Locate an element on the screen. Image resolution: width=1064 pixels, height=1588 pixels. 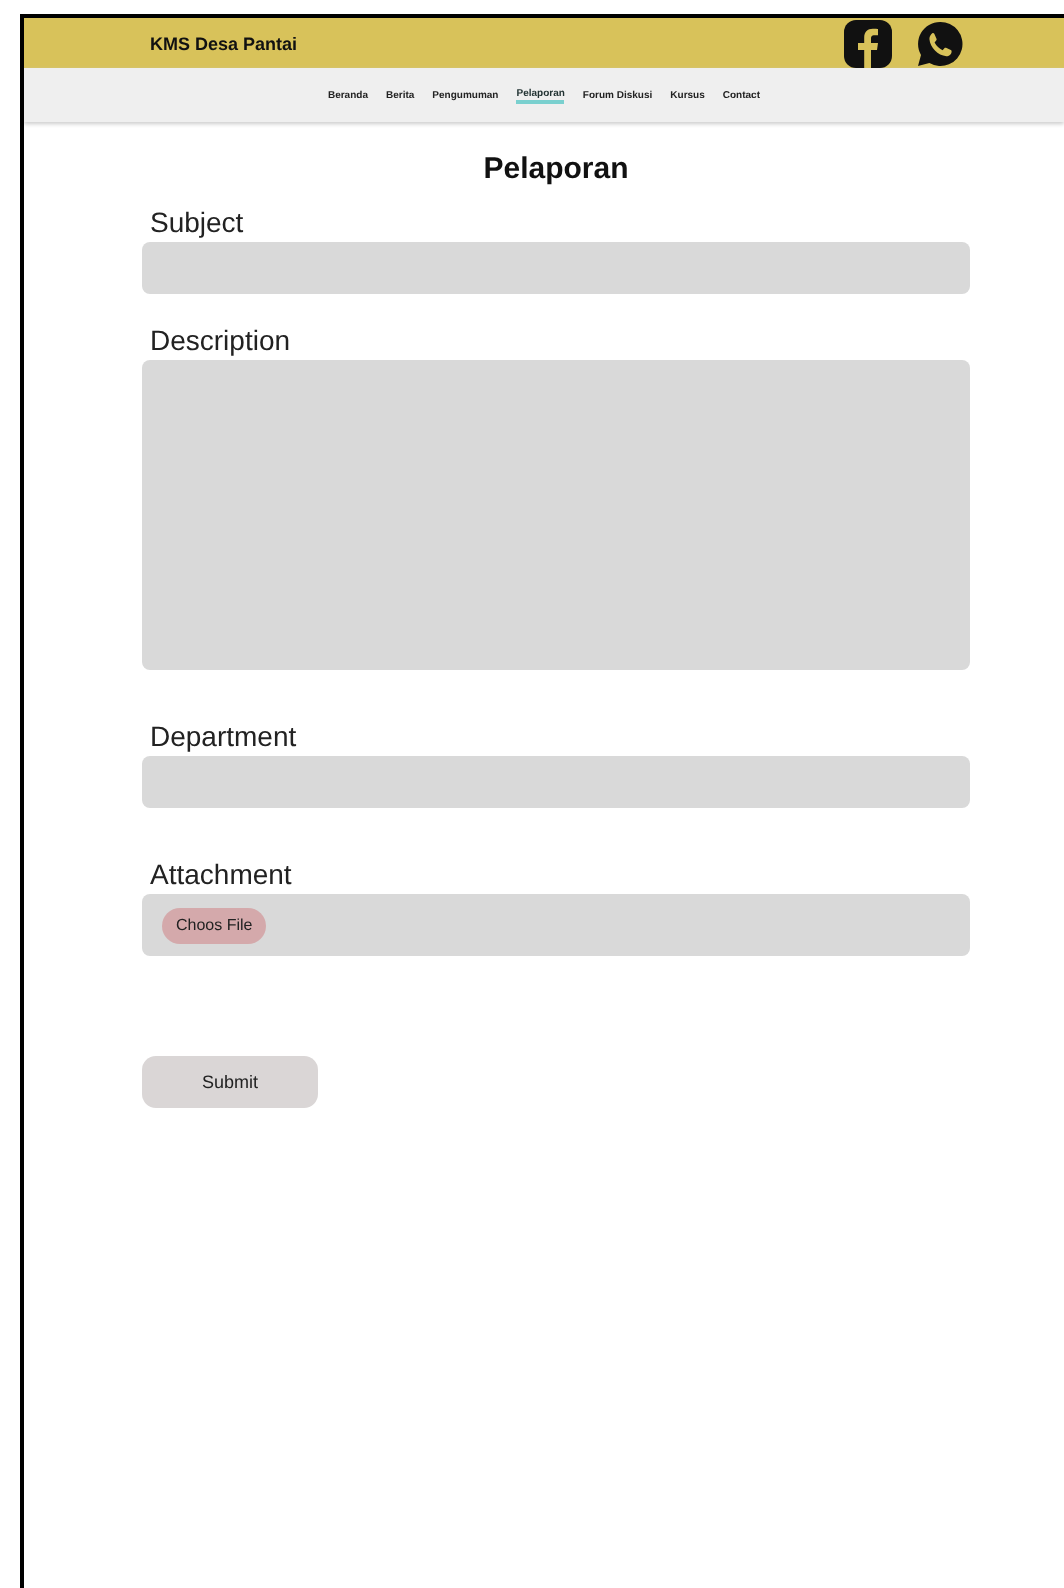
page-title: Pelaporan is located at coordinates (556, 169).